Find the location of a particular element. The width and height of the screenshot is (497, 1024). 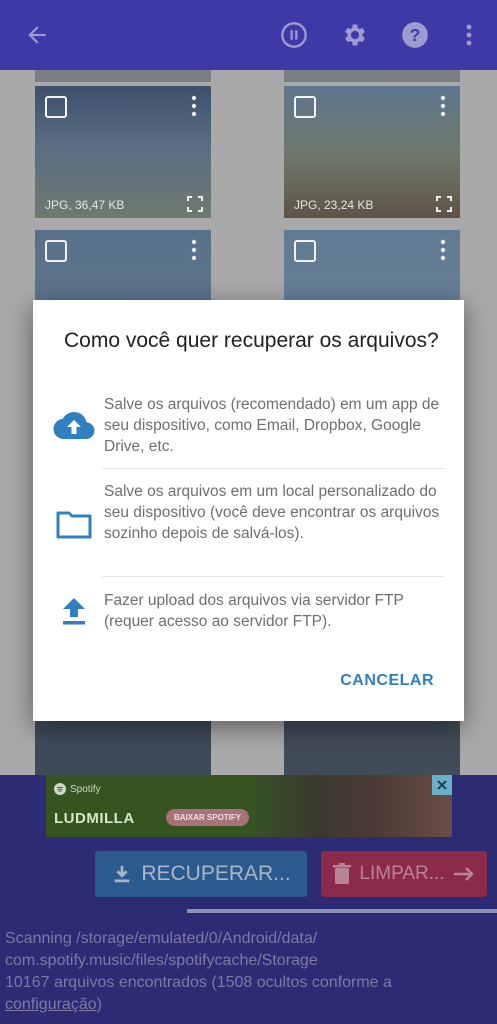

back-arrow-icon is located at coordinates (37, 35).